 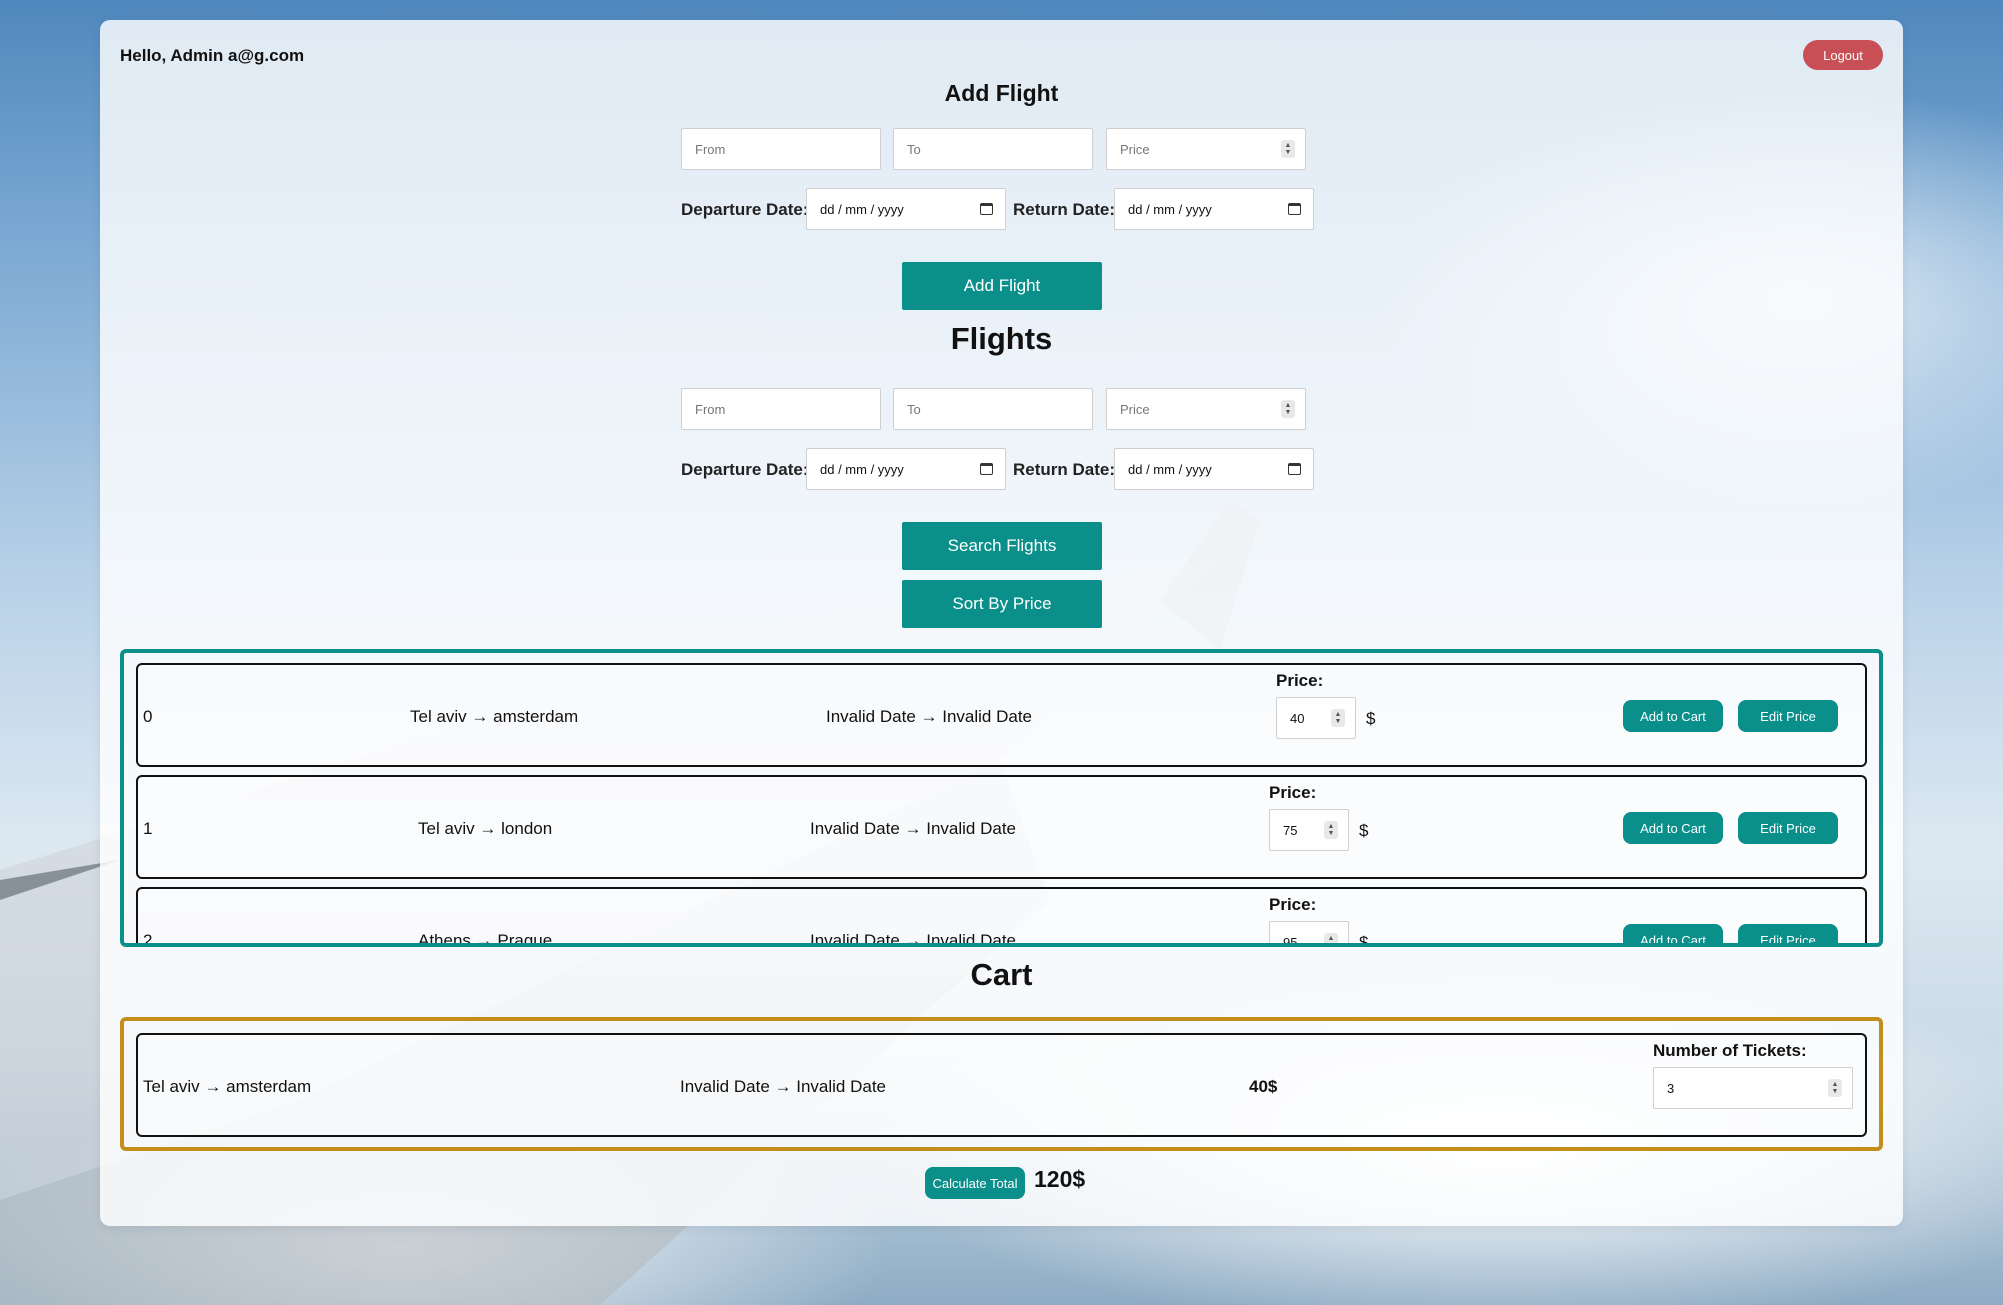 I want to click on flight-id: 2, so click(x=148, y=939).